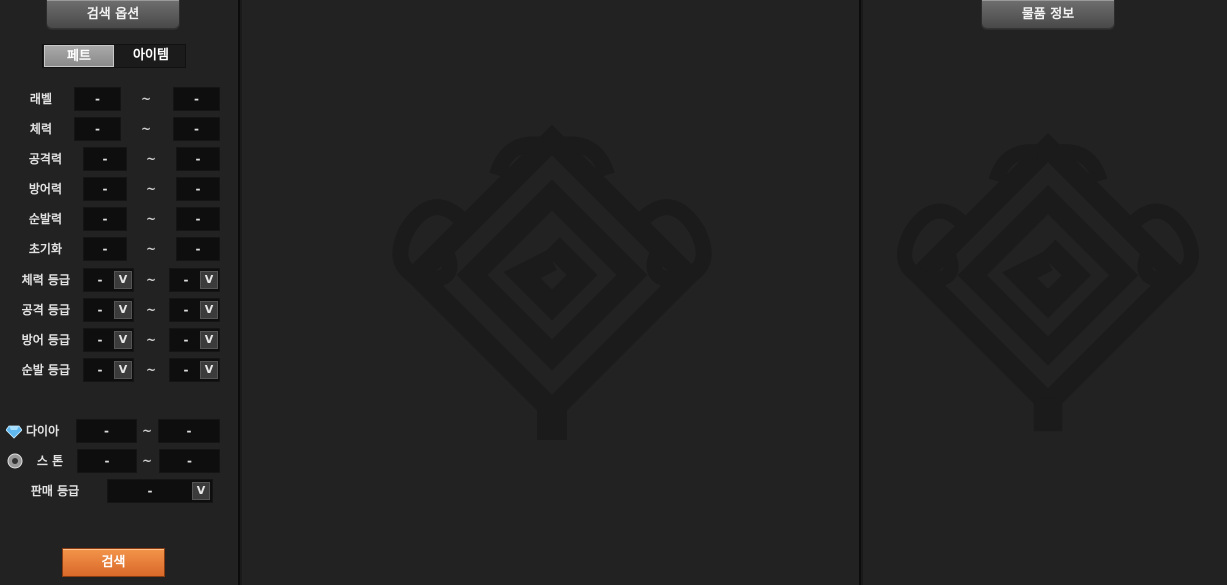 Image resolution: width=1227 pixels, height=585 pixels. I want to click on stone-range-row: 스 톤 - ~ -, so click(120, 461).